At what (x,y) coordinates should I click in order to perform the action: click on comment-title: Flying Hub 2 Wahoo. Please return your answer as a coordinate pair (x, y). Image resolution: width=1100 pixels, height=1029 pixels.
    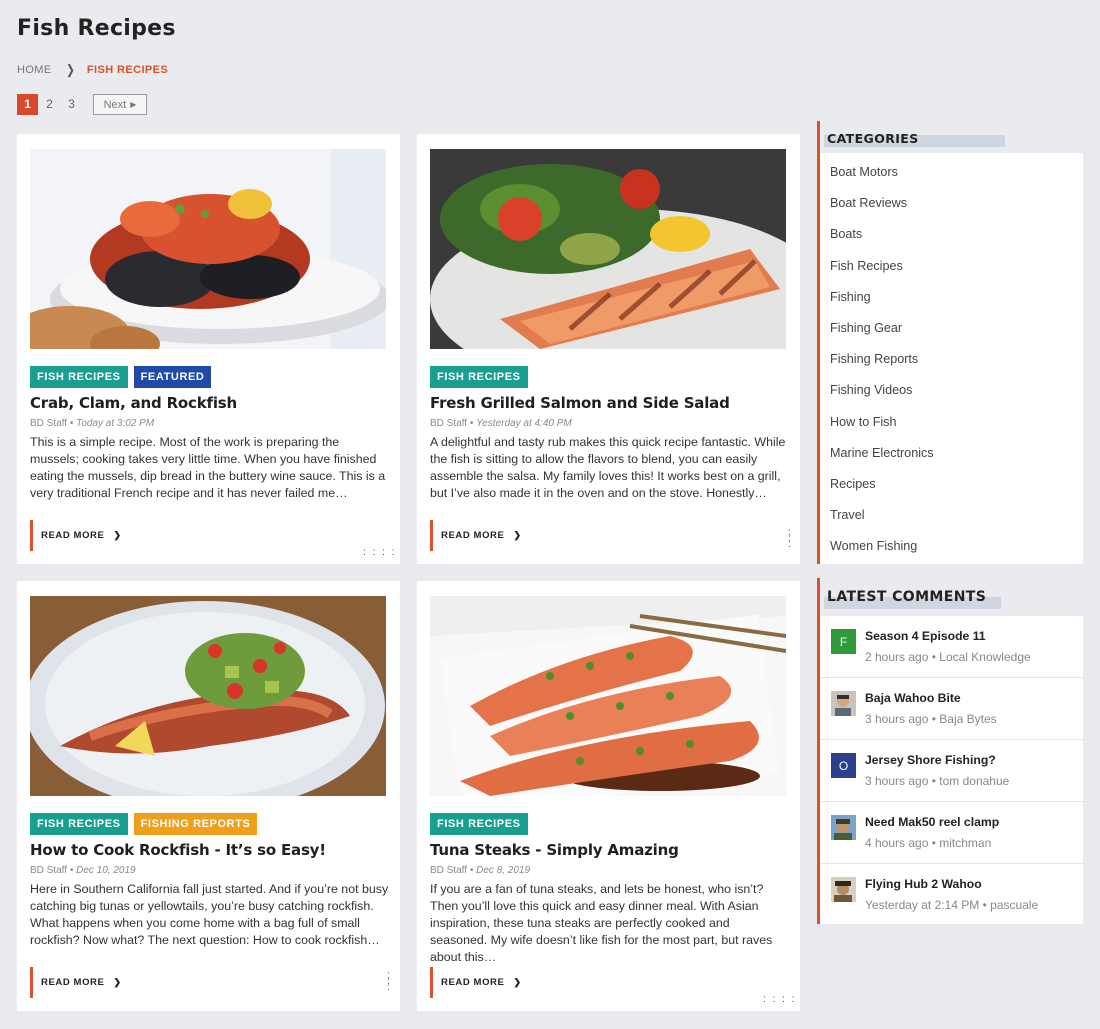
    Looking at the image, I should click on (923, 884).